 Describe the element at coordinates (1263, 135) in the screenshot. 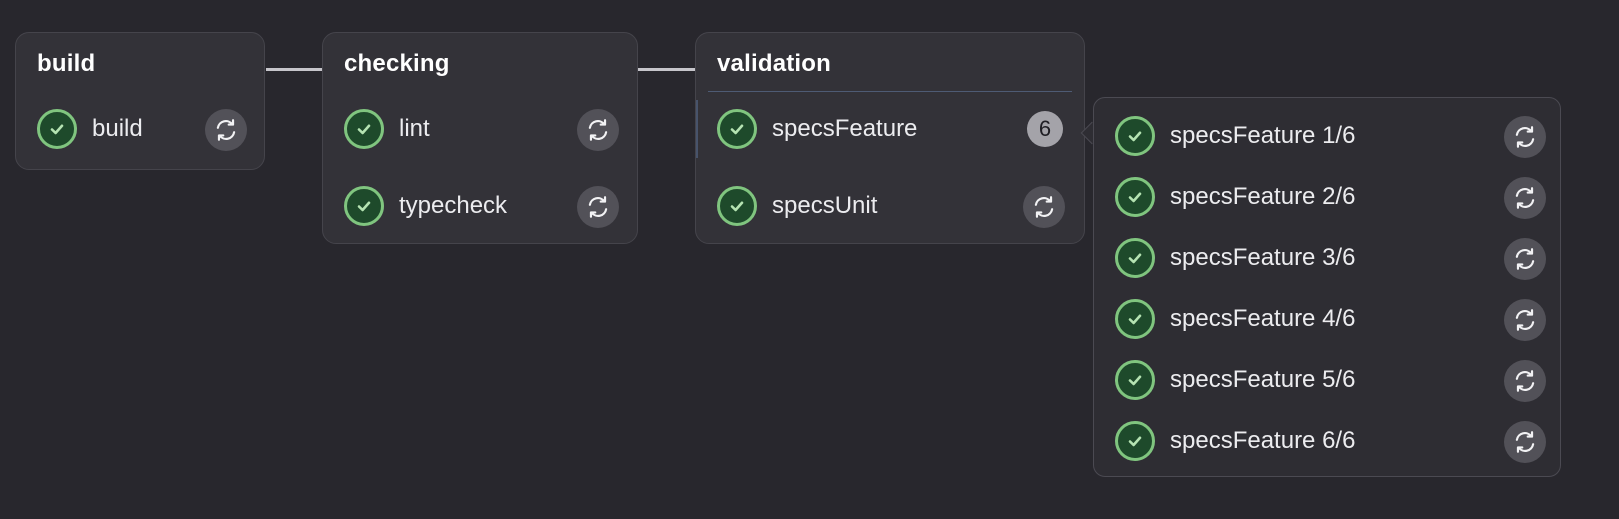

I see `job-name: specsFeature 1/6` at that location.